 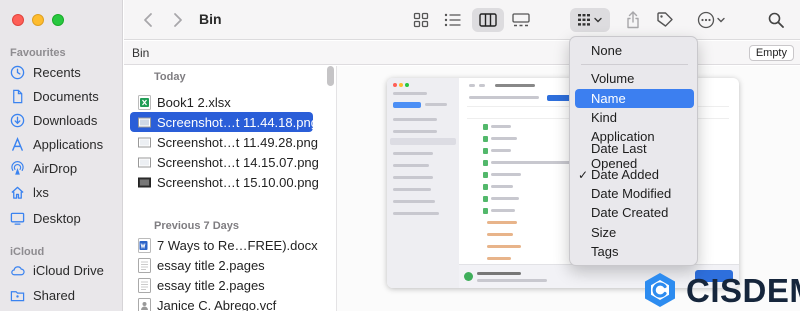 I want to click on forward-button, so click(x=178, y=20).